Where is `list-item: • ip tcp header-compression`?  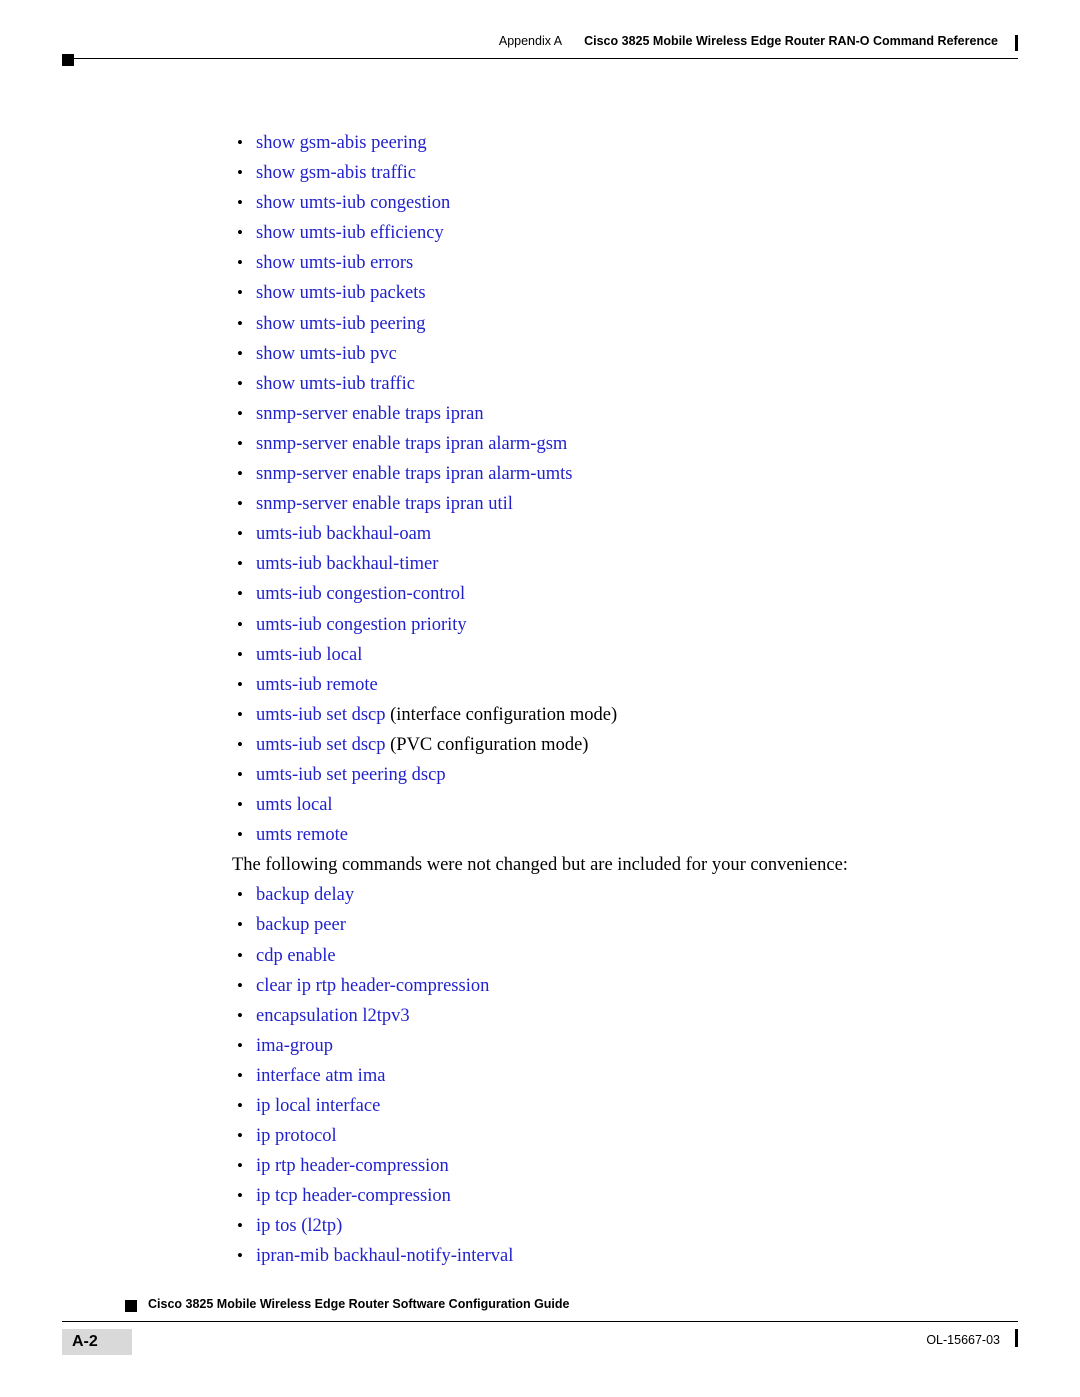
list-item: • ip tcp header-compression is located at coordinates (582, 1196).